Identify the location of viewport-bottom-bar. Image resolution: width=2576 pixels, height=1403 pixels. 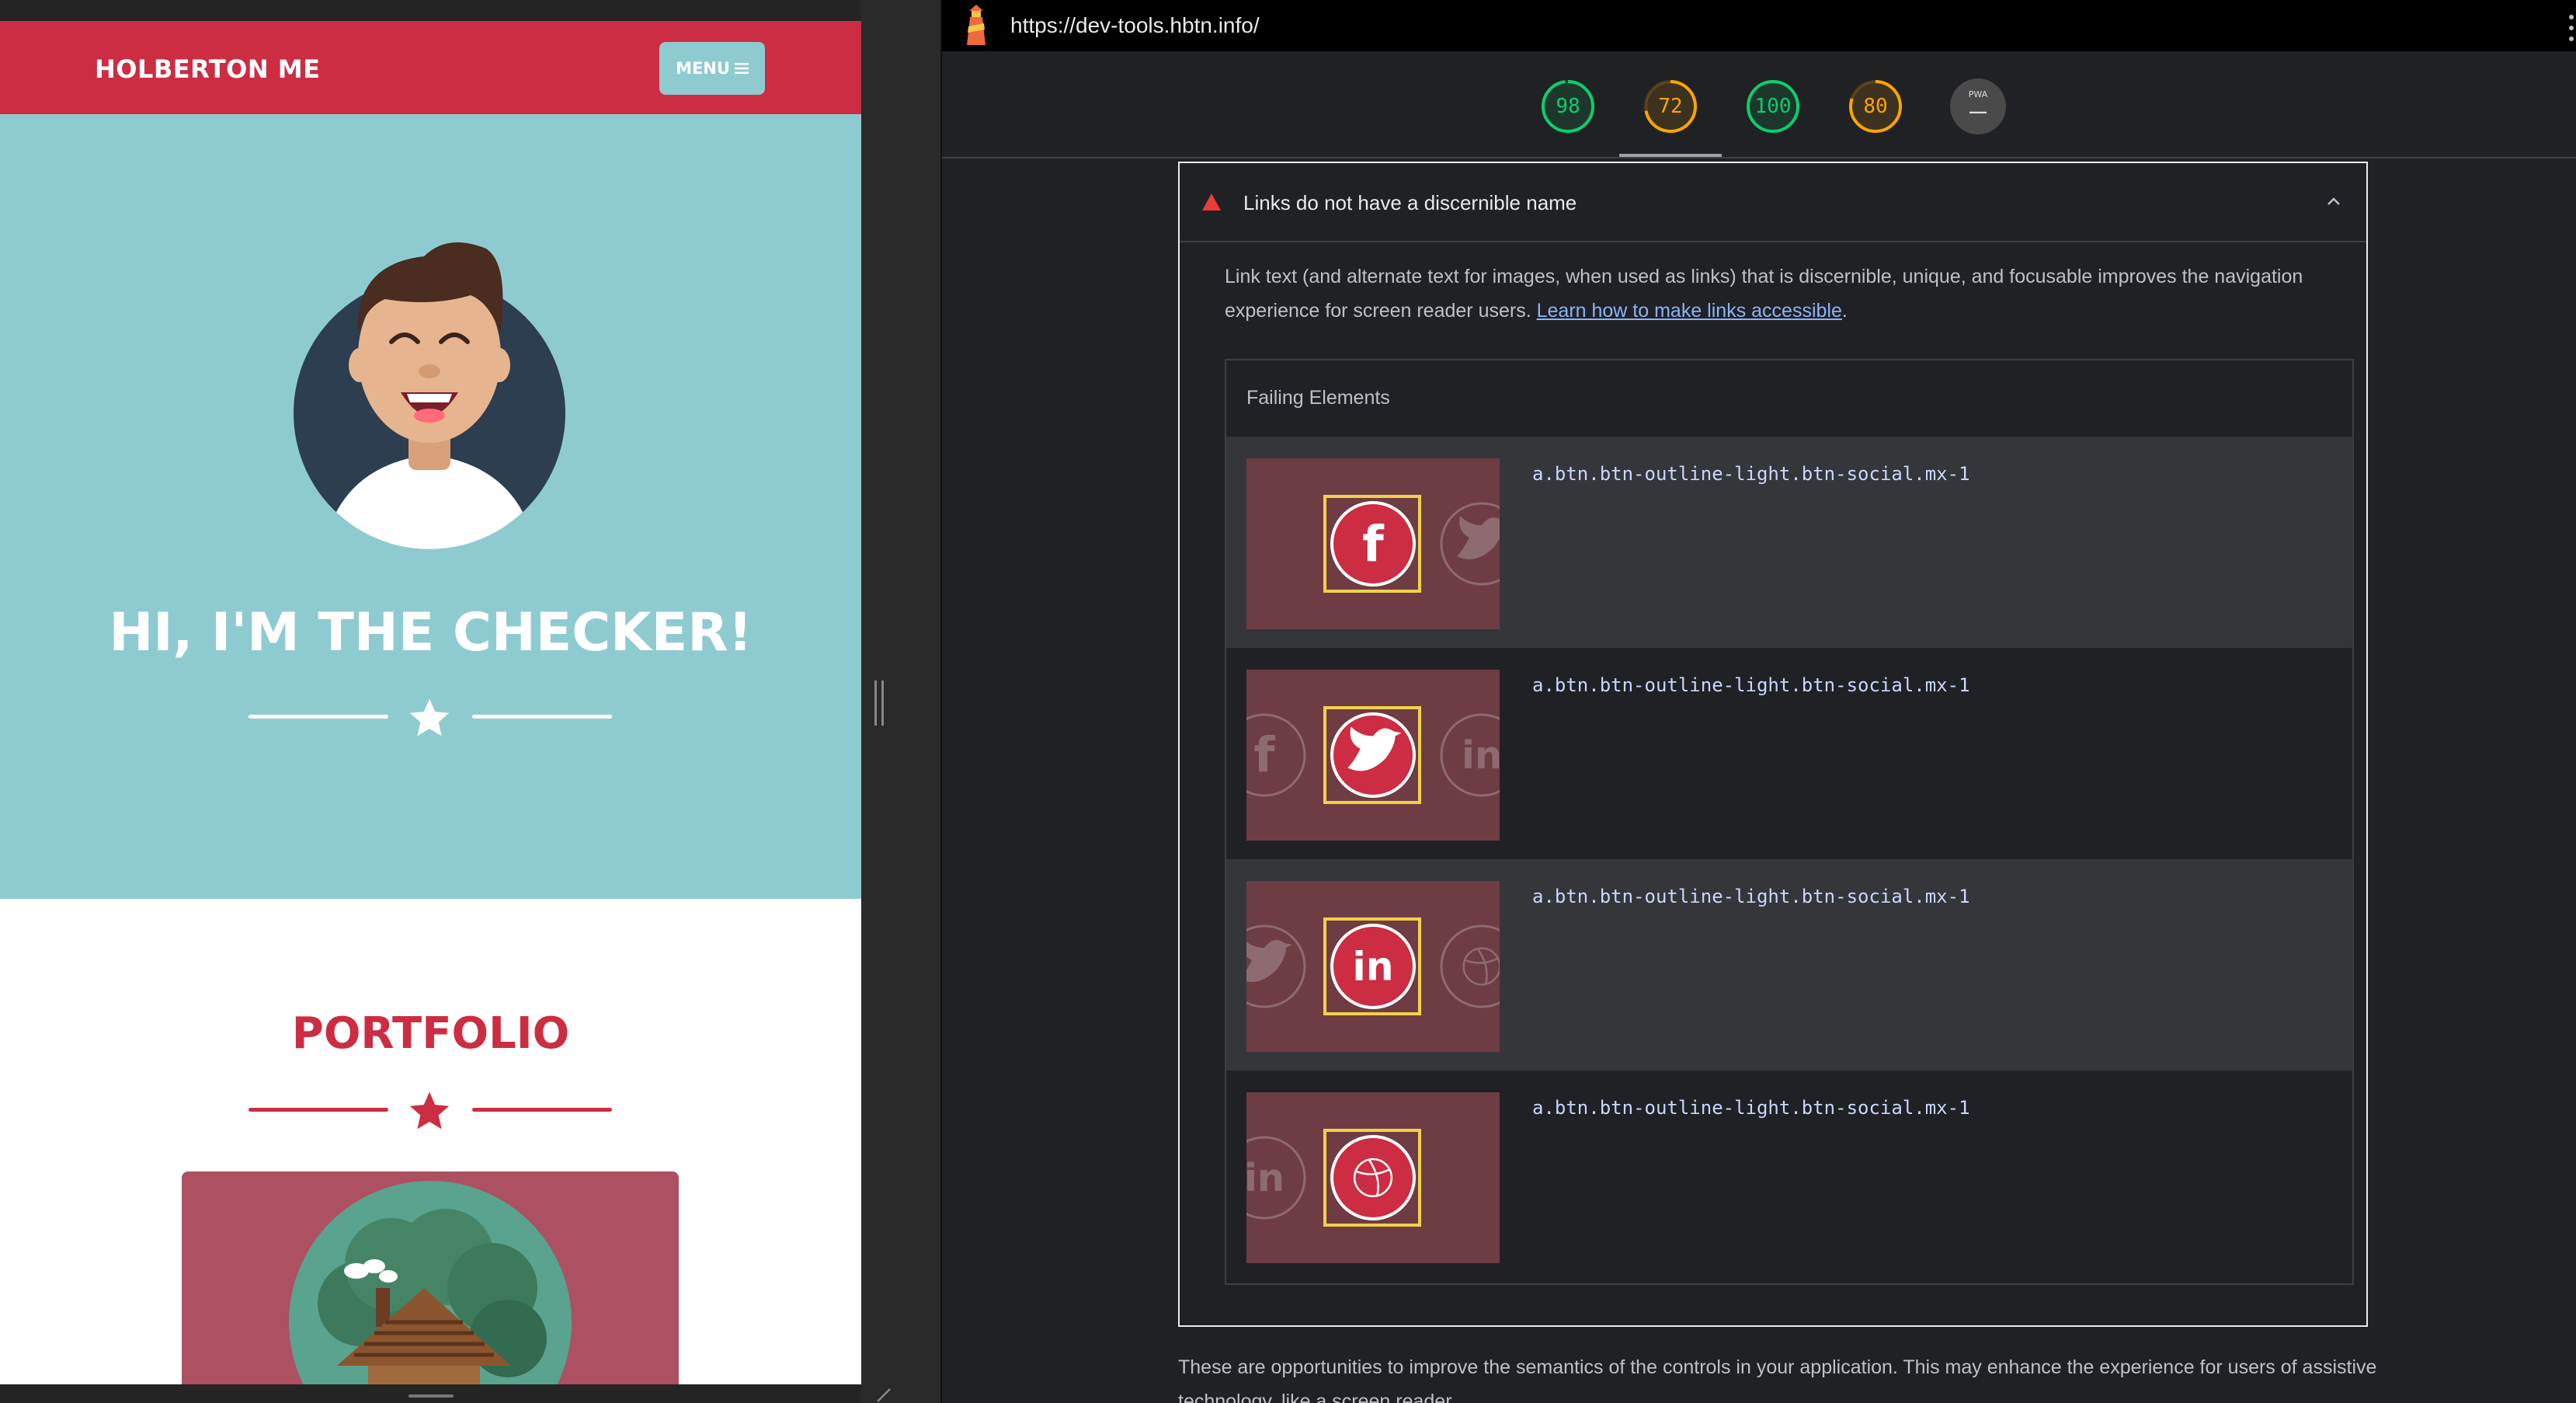
(430, 1393).